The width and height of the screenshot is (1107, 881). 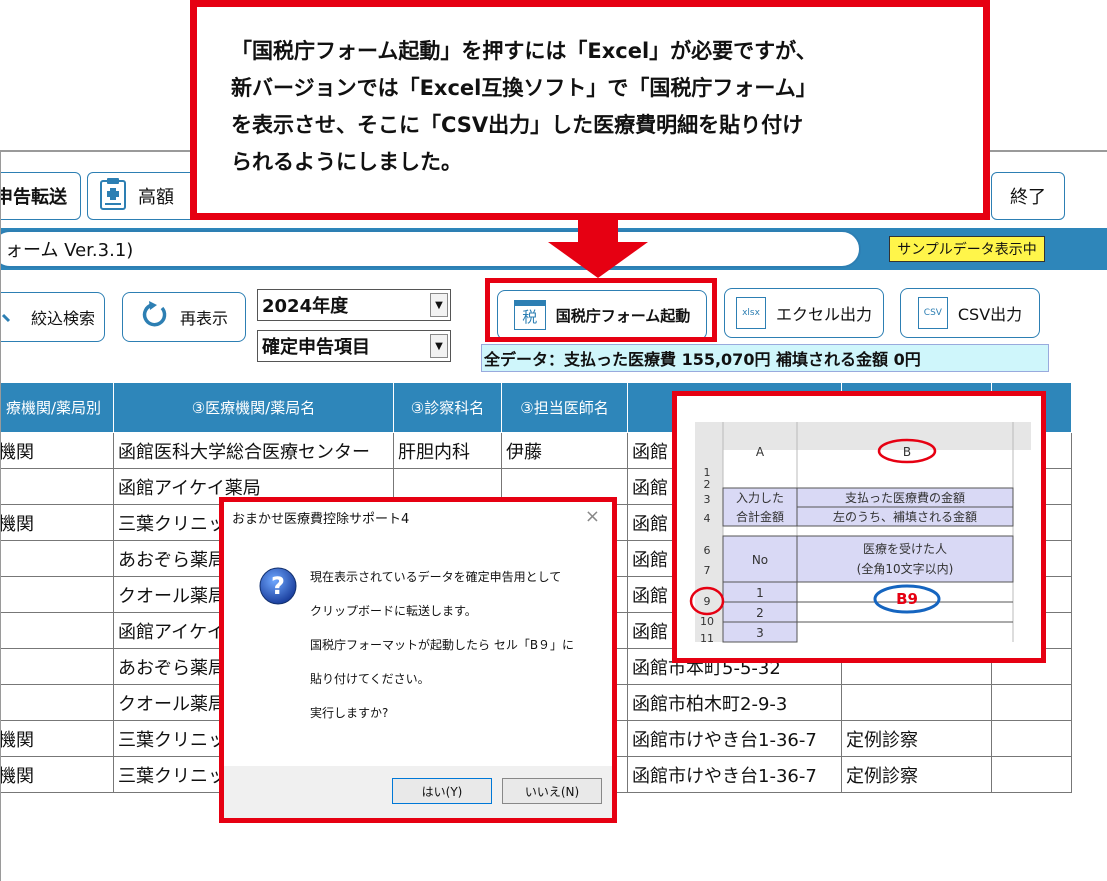 I want to click on excel-row-num: 2, so click(x=707, y=484).